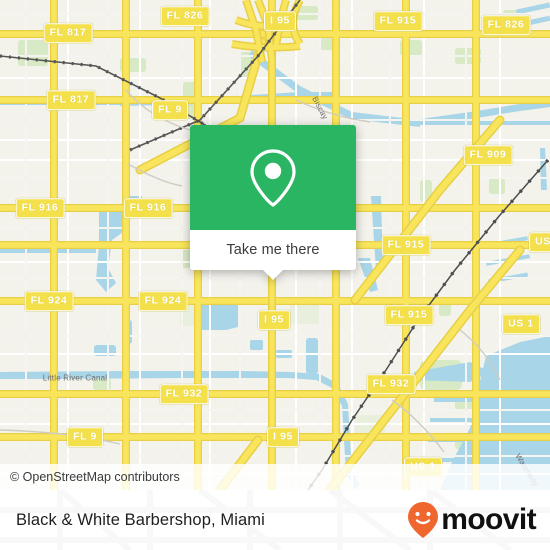  What do you see at coordinates (274, 320) in the screenshot?
I see `shield-i-95-mid: I 95` at bounding box center [274, 320].